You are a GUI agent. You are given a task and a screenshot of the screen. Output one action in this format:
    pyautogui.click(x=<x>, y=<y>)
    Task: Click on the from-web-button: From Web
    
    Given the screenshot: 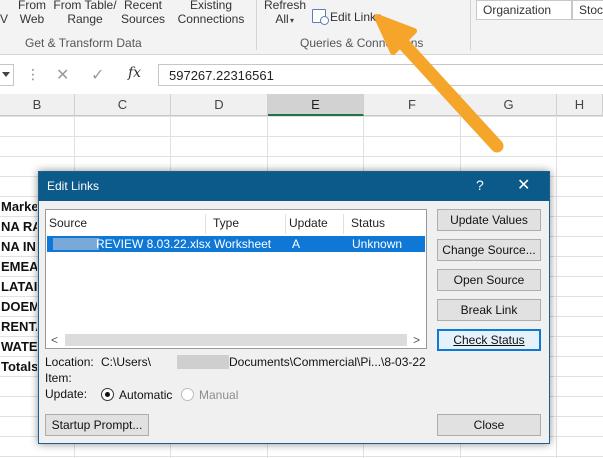 What is the action you would take?
    pyautogui.click(x=32, y=14)
    